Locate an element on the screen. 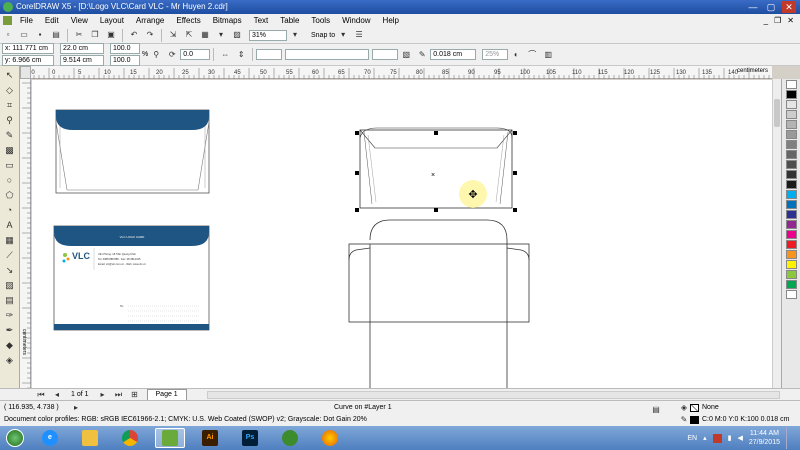  options-icon: ☰ is located at coordinates (359, 35).